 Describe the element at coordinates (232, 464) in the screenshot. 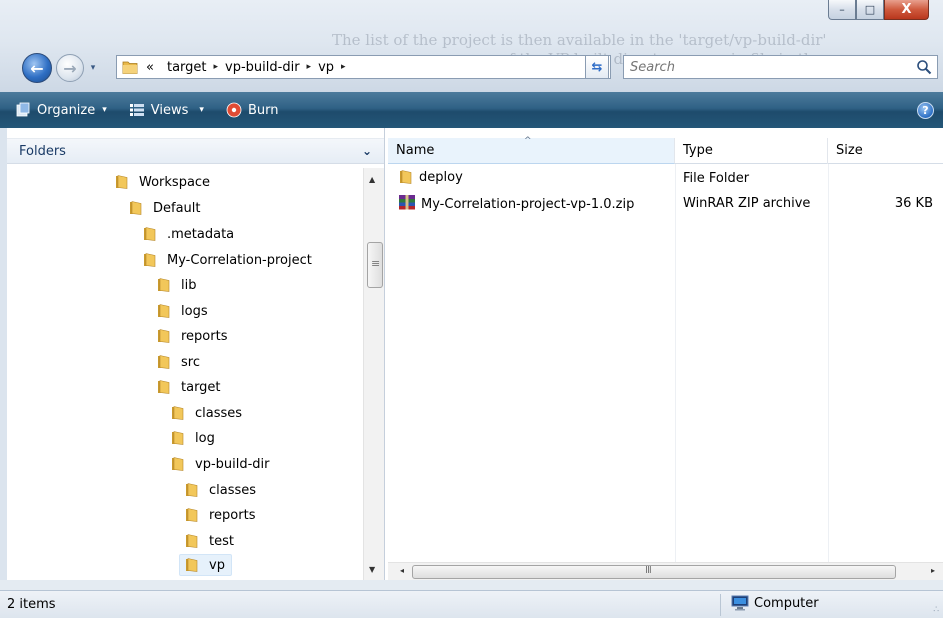

I see `tree-item-label: vp-build-dir` at that location.